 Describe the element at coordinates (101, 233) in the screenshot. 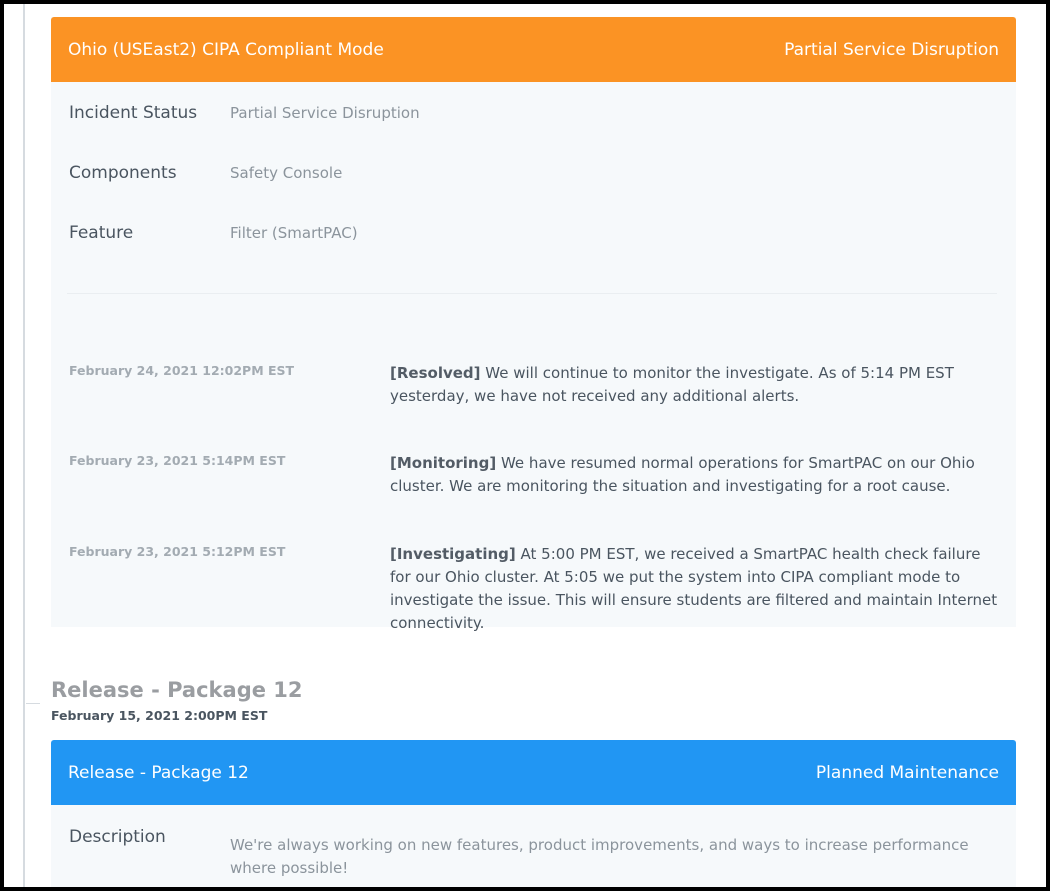

I see `detail-label: Feature` at that location.